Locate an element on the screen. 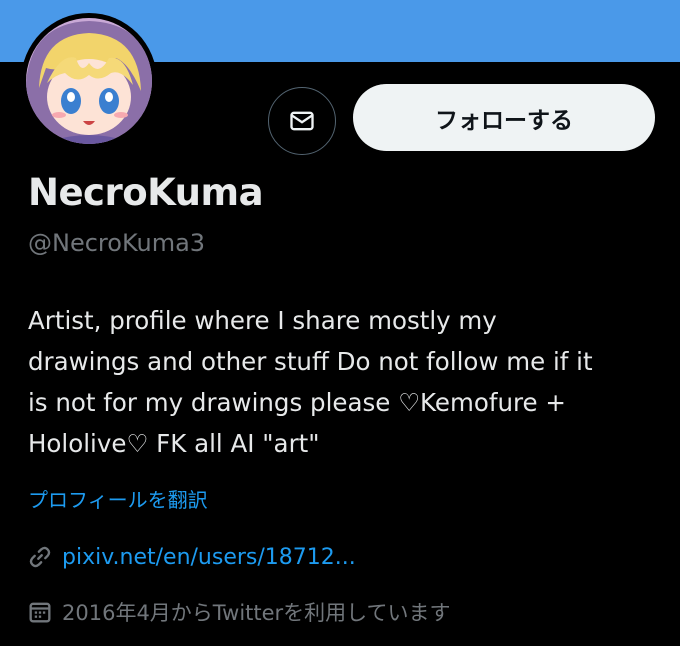 This screenshot has height=646, width=680. follow-button: フォローする is located at coordinates (504, 117).